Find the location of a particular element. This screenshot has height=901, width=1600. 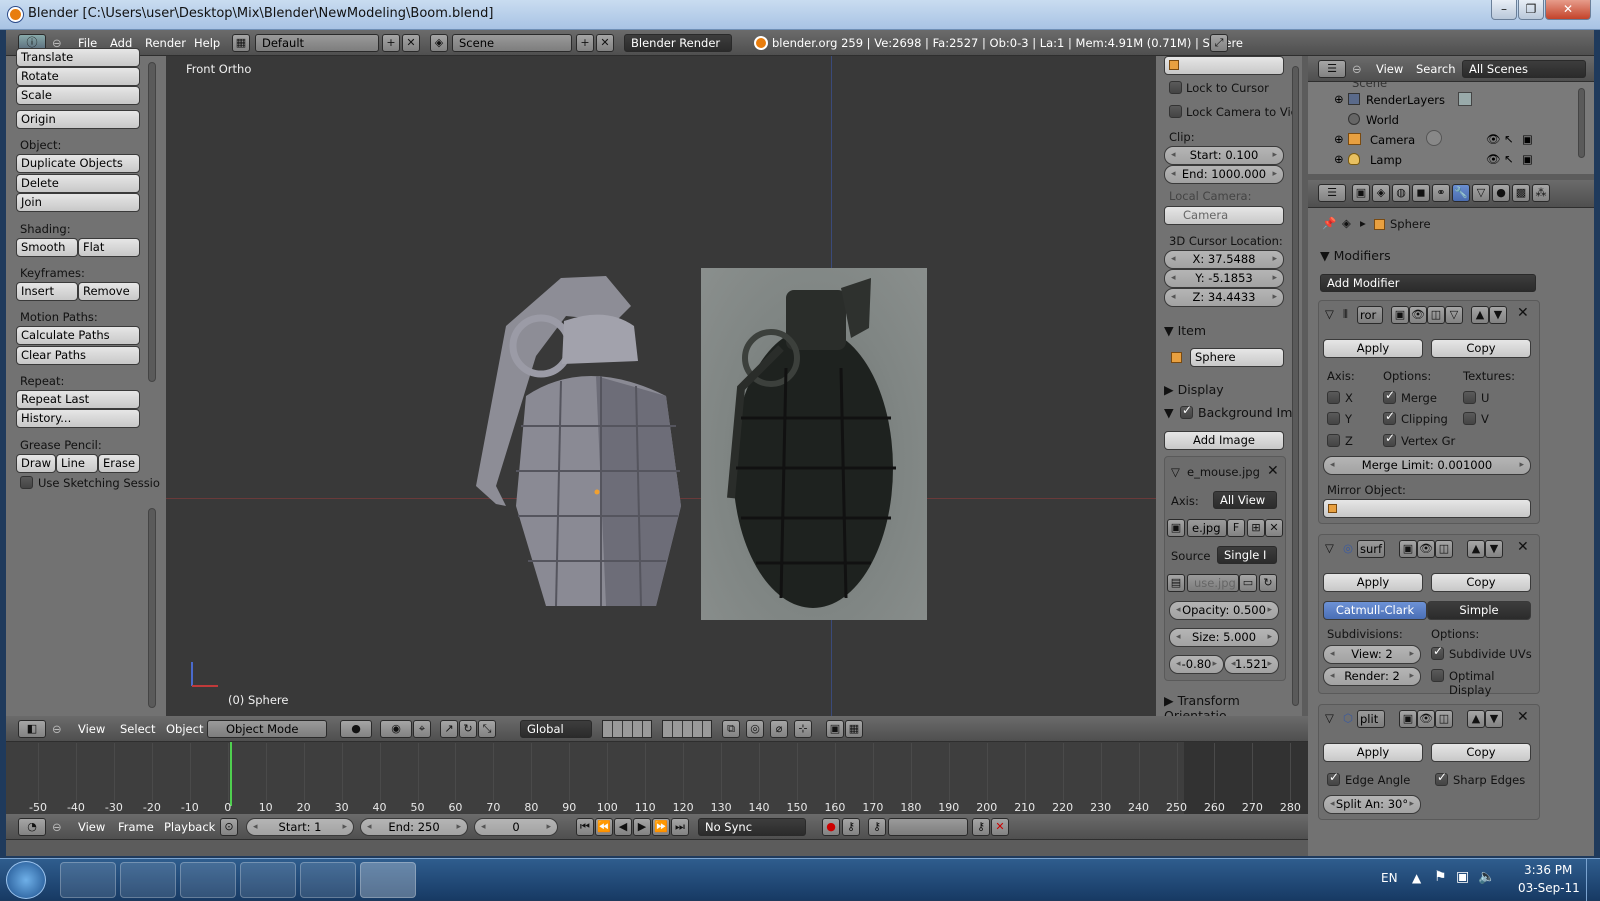

record-icon: ● is located at coordinates (831, 827).